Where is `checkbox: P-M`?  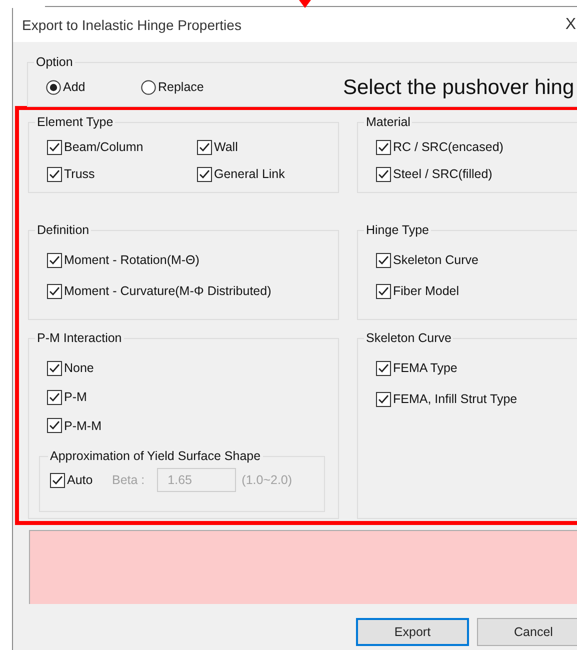
checkbox: P-M is located at coordinates (188, 397).